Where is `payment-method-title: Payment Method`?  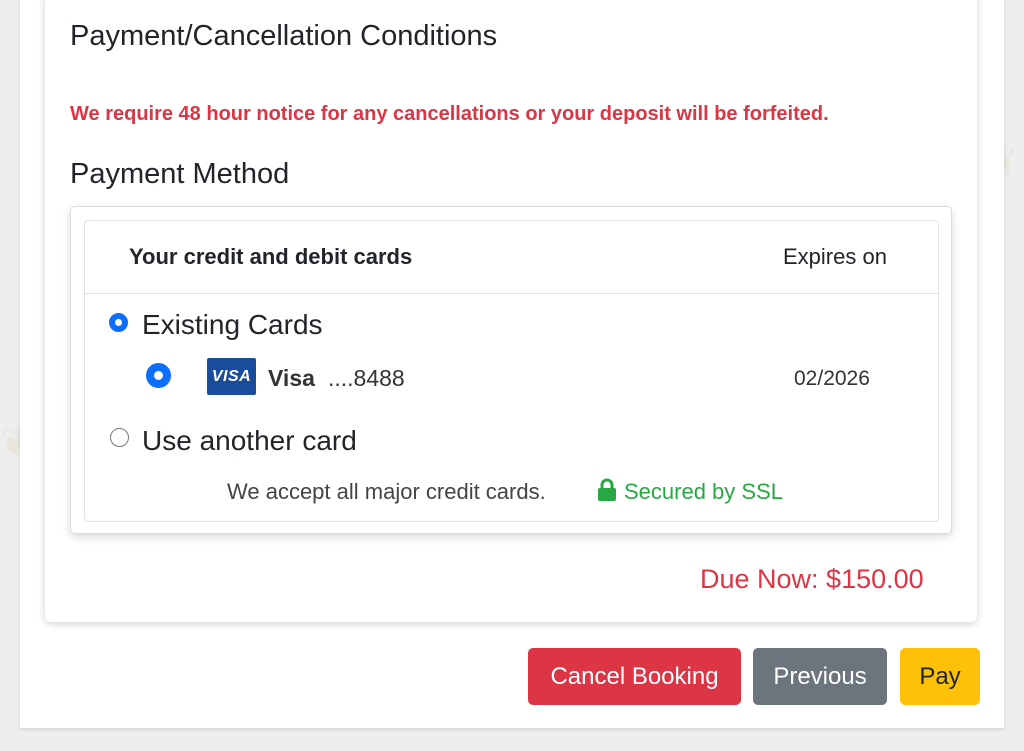
payment-method-title: Payment Method is located at coordinates (180, 174).